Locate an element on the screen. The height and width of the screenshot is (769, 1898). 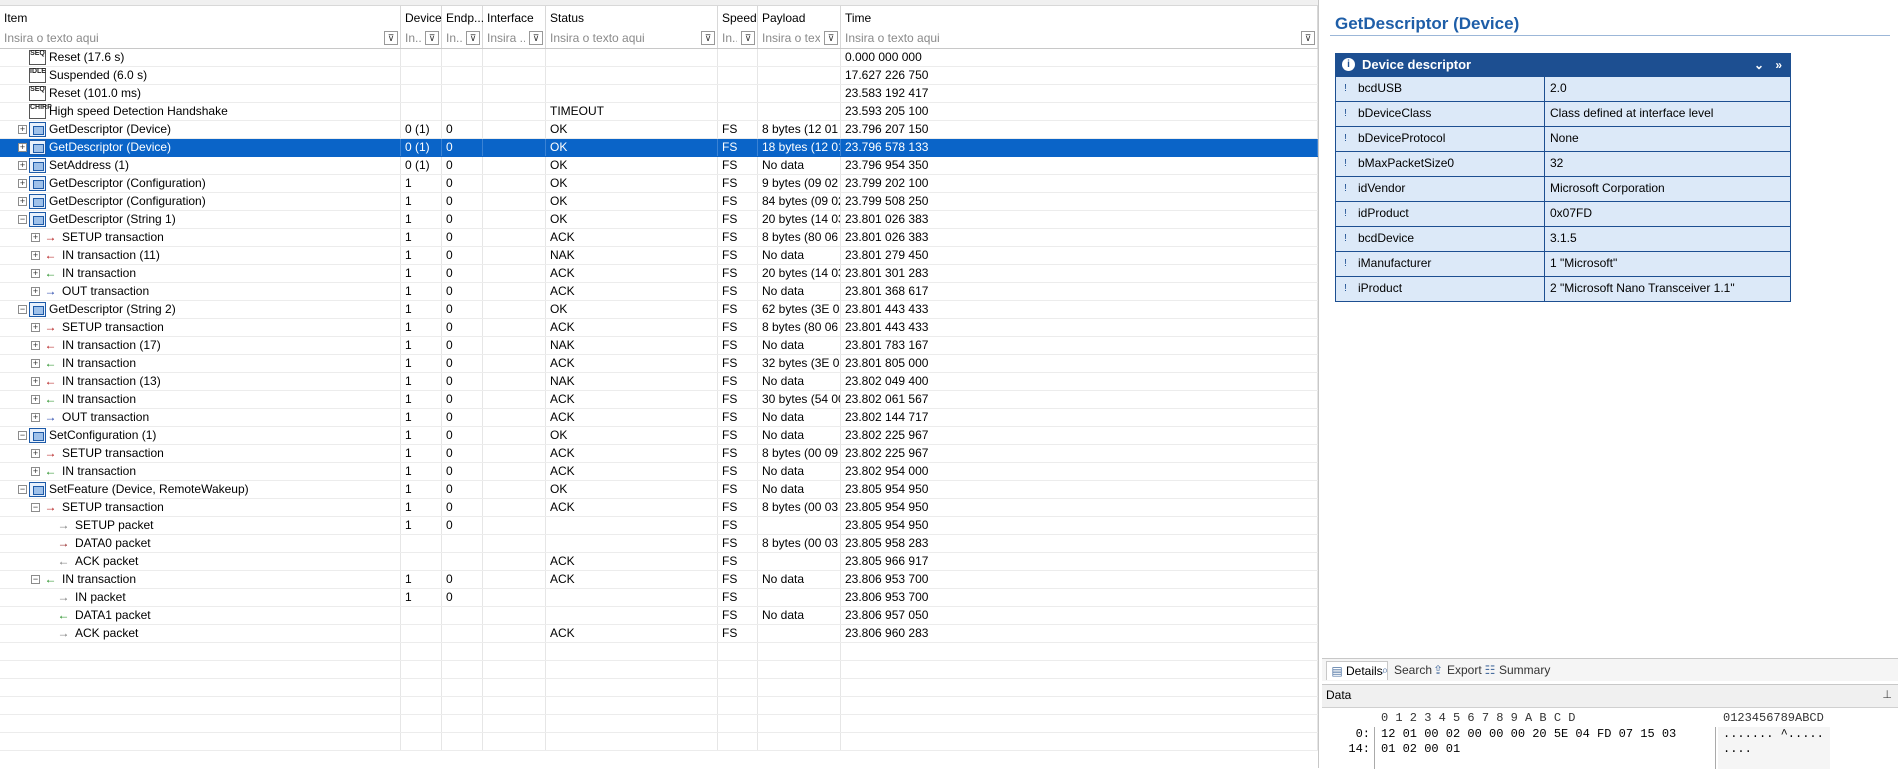
transaction-row: → SETUP packet 1 0 FS 23.805 954 950 is located at coordinates (659, 526).